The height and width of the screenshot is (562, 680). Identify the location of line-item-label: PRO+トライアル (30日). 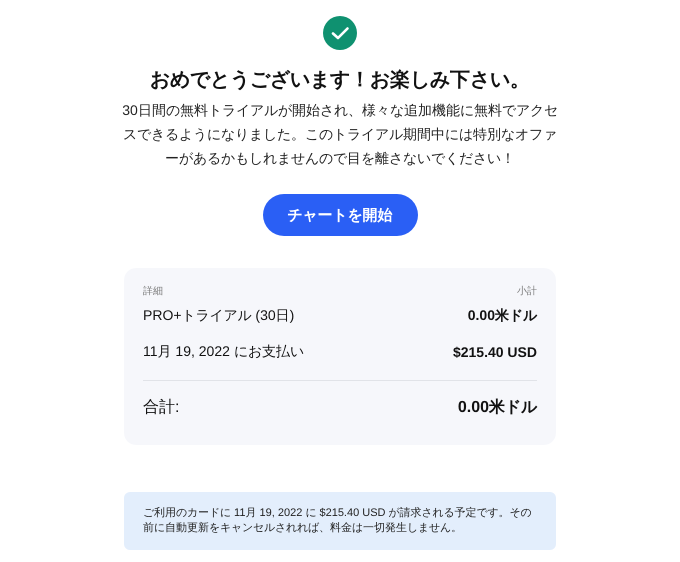
(218, 316).